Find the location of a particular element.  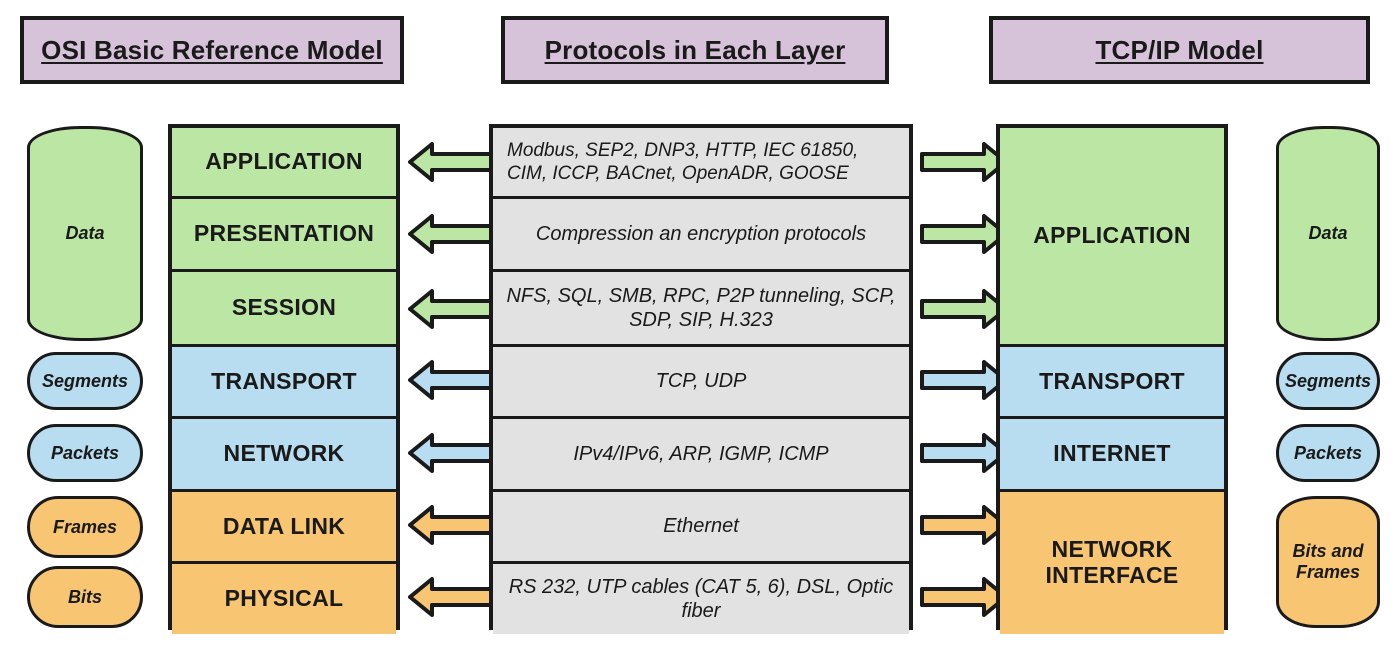

osi-layer-data-link-label: DATA LINK is located at coordinates (284, 525).